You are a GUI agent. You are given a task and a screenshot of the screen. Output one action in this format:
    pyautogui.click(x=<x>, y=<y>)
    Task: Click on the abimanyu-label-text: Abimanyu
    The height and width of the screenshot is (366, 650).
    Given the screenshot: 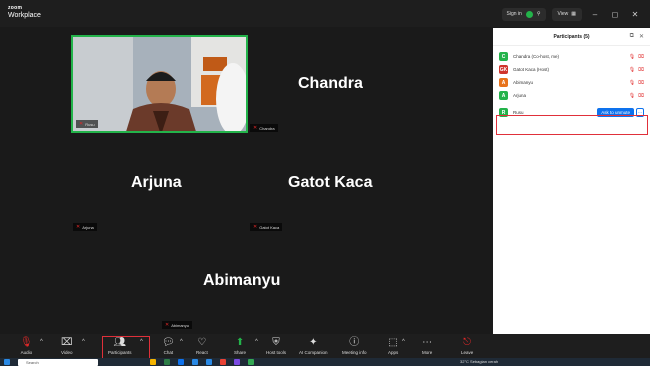 What is the action you would take?
    pyautogui.click(x=180, y=325)
    